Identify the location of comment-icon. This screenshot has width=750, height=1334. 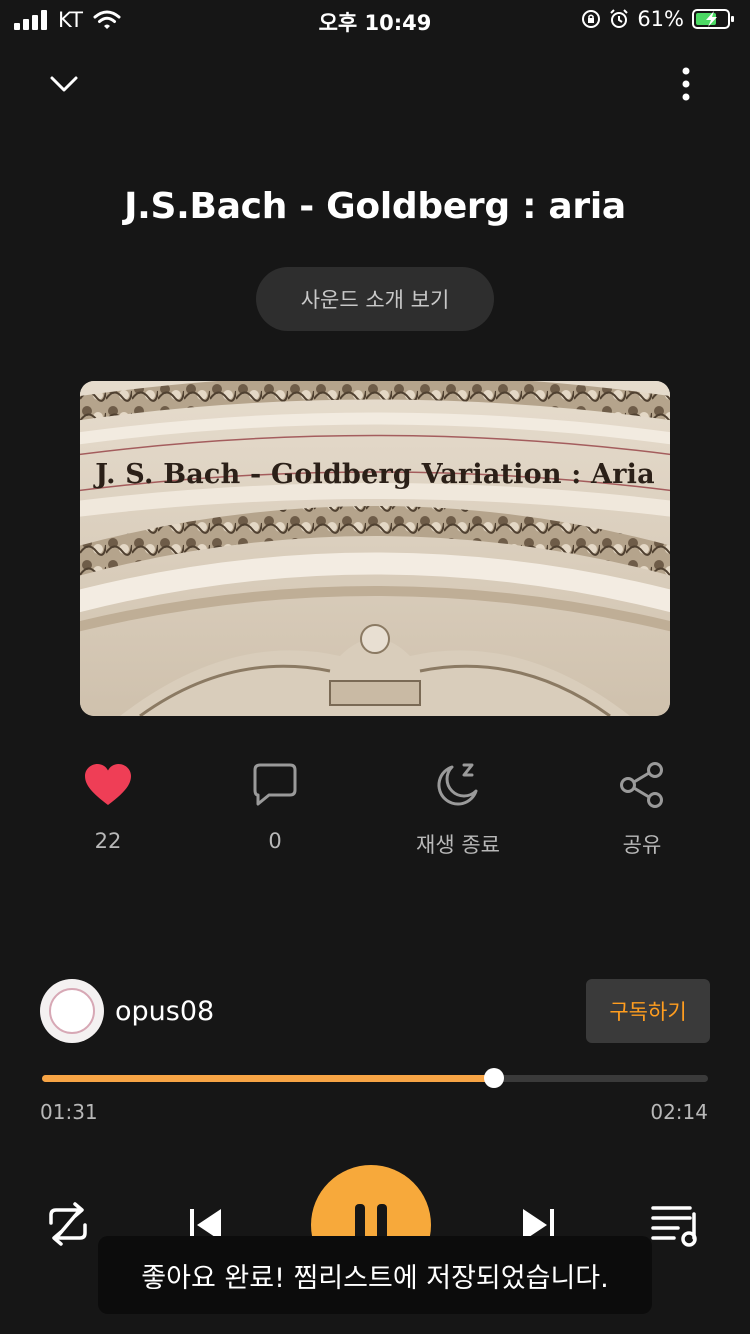
(275, 784).